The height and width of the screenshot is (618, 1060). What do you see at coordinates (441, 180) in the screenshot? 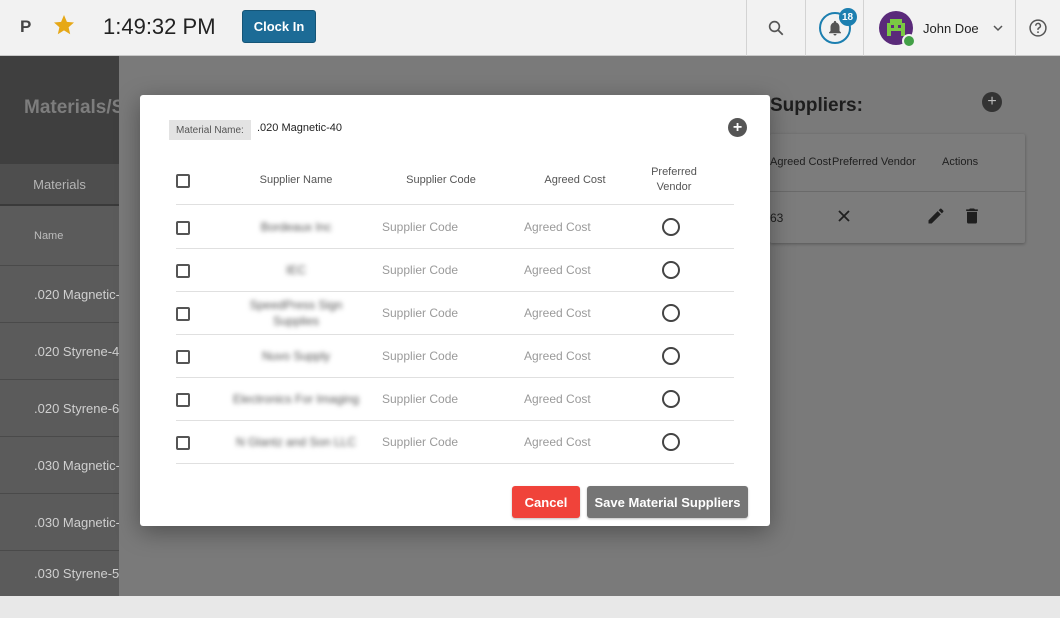
I see `column-header-supplier-code: Supplier Code` at bounding box center [441, 180].